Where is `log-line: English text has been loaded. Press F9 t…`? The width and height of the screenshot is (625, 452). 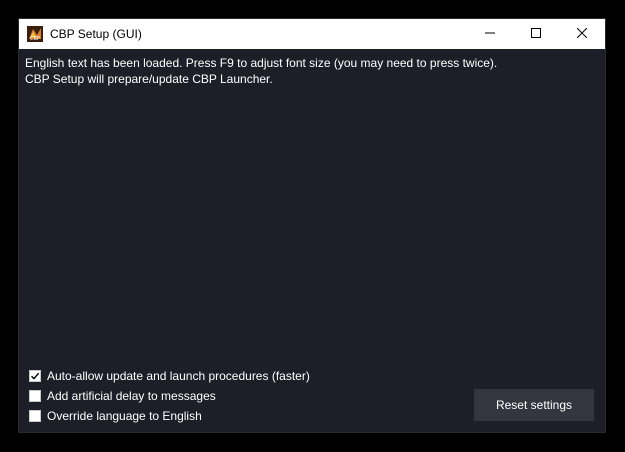
log-line: English text has been loaded. Press F9 t… is located at coordinates (261, 63).